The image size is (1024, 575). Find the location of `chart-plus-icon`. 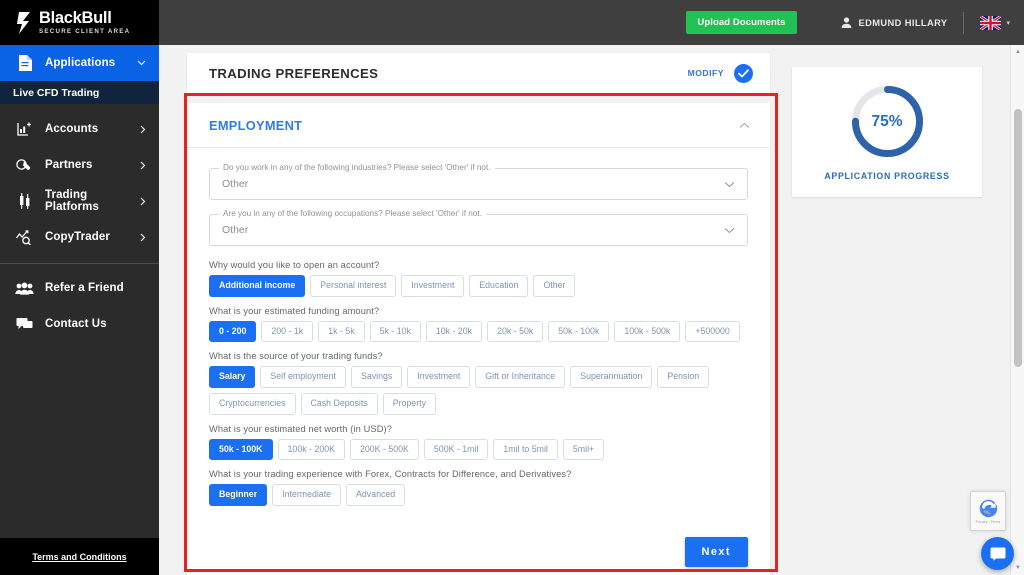

chart-plus-icon is located at coordinates (24, 129).